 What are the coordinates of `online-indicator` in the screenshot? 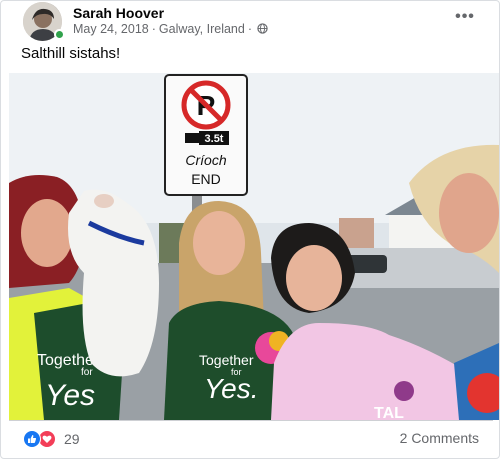 It's located at (59, 34).